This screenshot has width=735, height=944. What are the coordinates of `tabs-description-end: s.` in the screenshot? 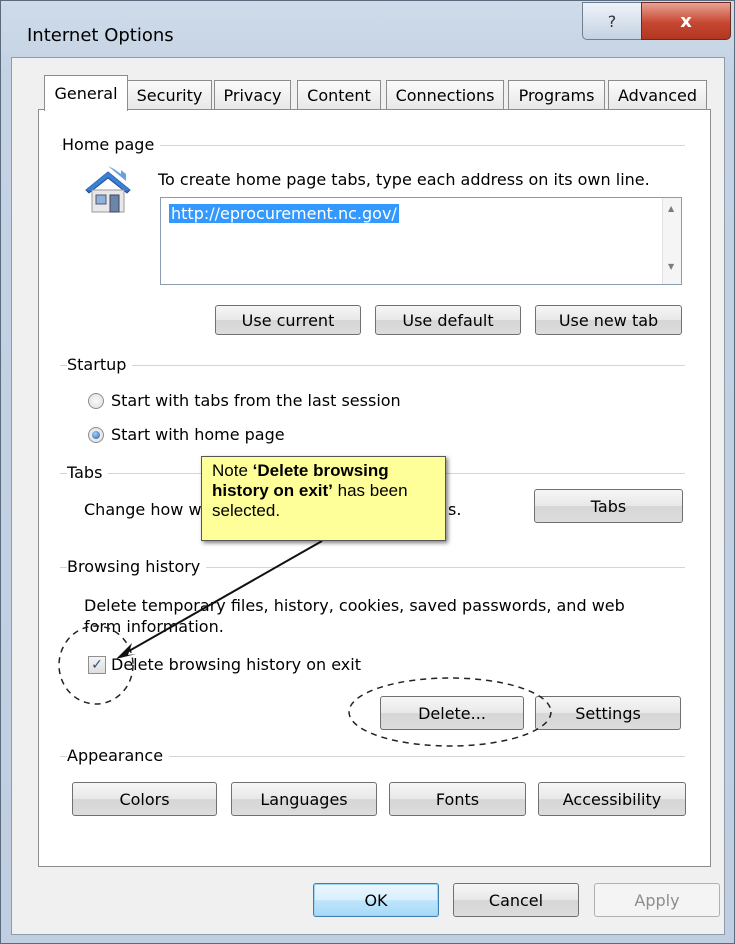 It's located at (455, 509).